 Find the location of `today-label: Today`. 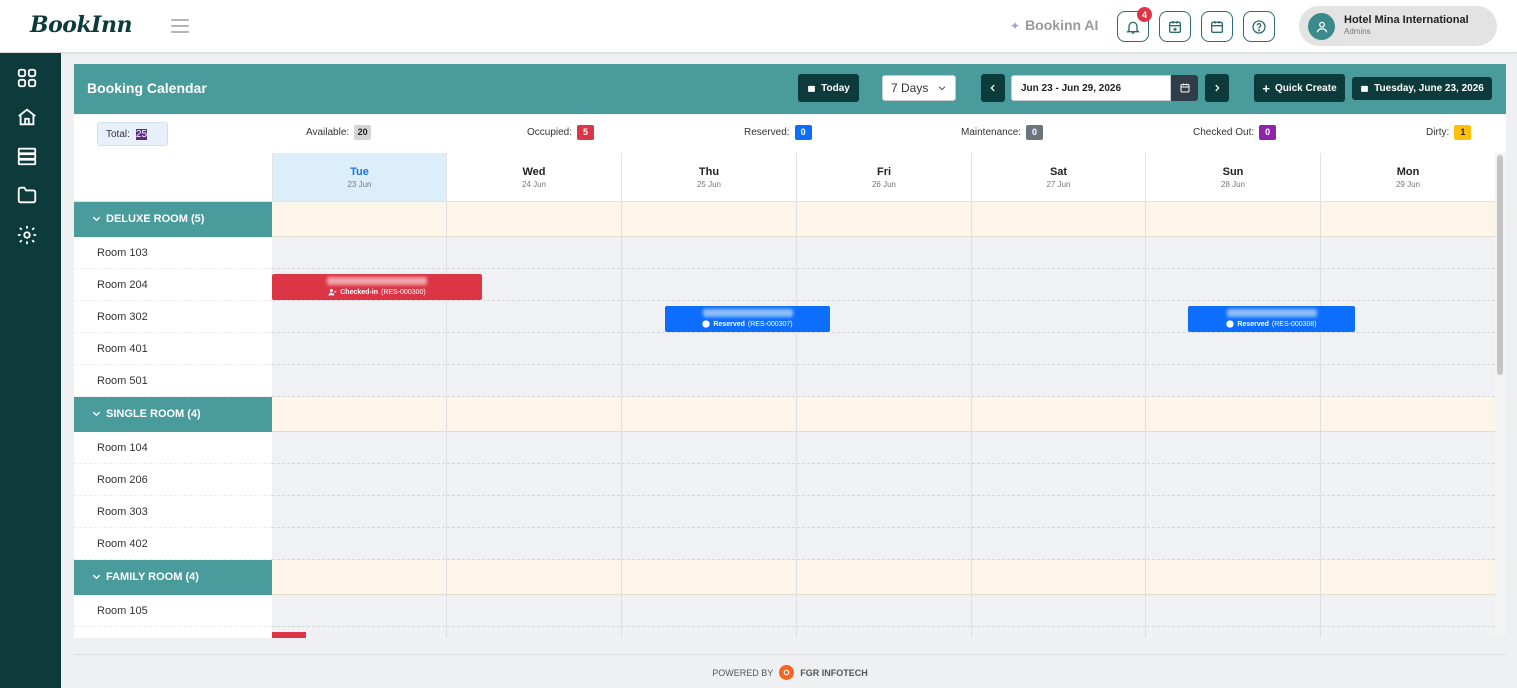

today-label: Today is located at coordinates (835, 88).